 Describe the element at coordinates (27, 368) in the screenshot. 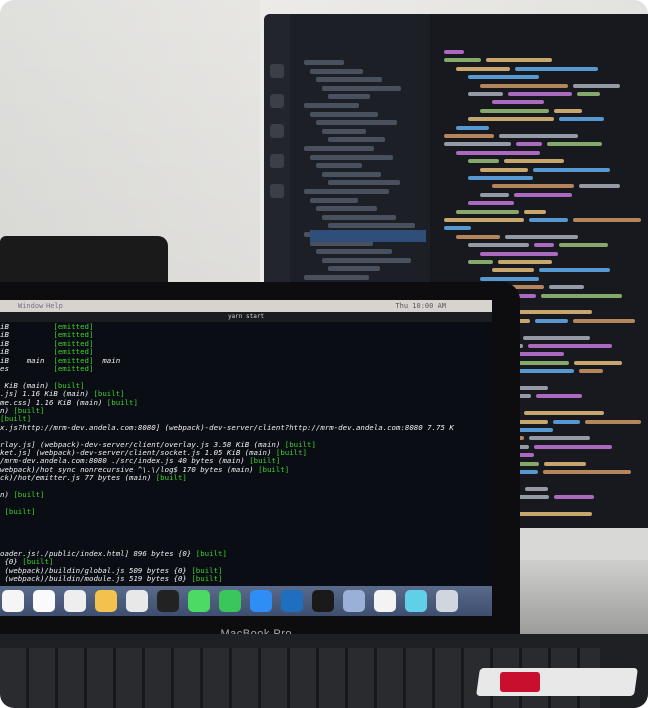

I see `terminal-line-text: es` at that location.